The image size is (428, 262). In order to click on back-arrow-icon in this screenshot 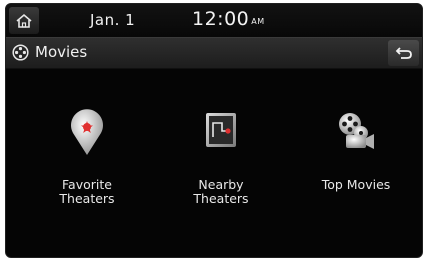, I will do `click(403, 53)`.